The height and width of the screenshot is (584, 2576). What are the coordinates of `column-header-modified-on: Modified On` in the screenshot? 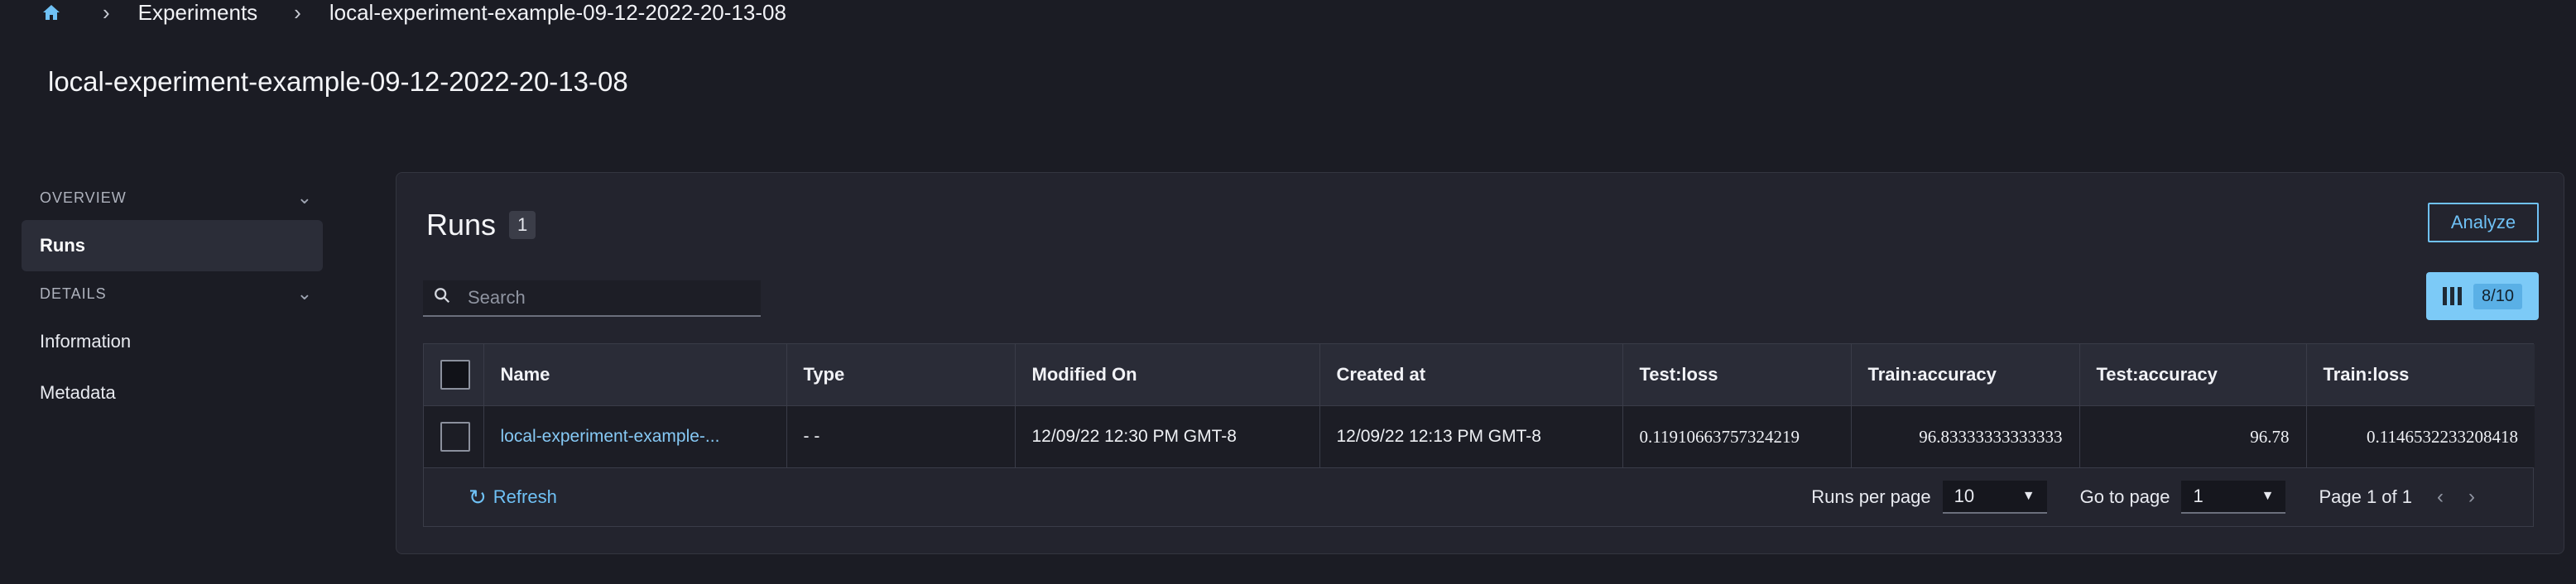 It's located at (1167, 375).